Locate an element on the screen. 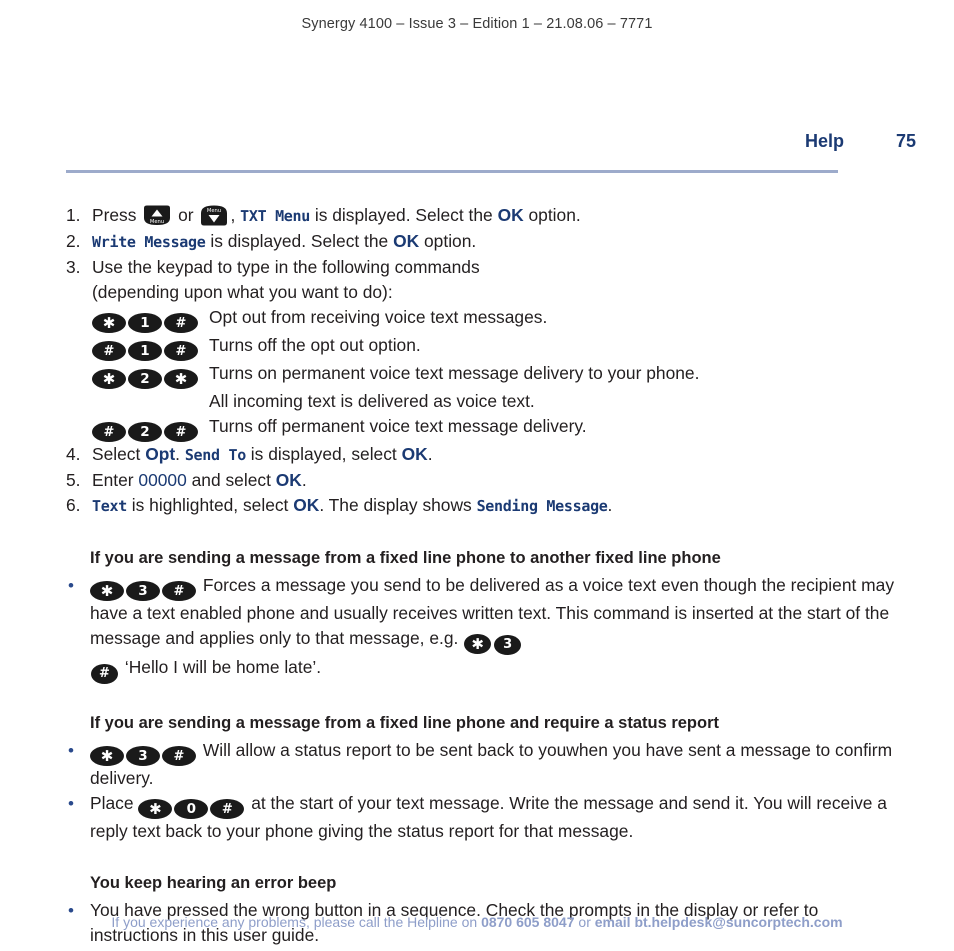  step-4-period: . is located at coordinates (430, 454).